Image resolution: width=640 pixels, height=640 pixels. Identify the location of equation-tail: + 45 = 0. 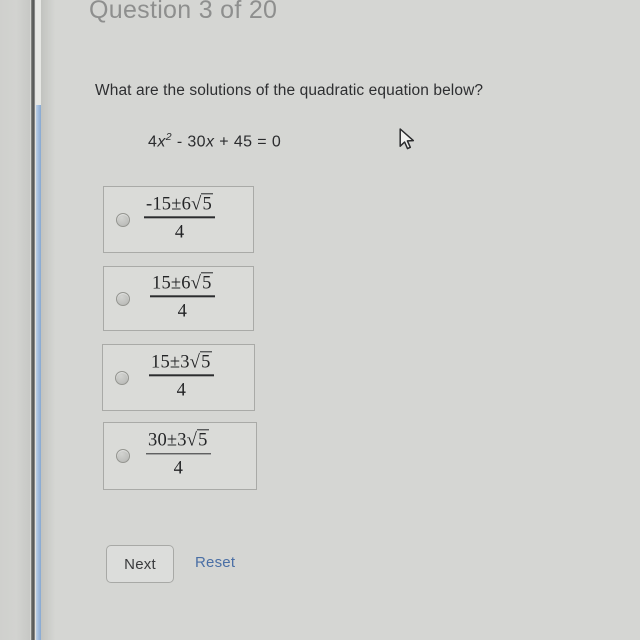
(248, 142).